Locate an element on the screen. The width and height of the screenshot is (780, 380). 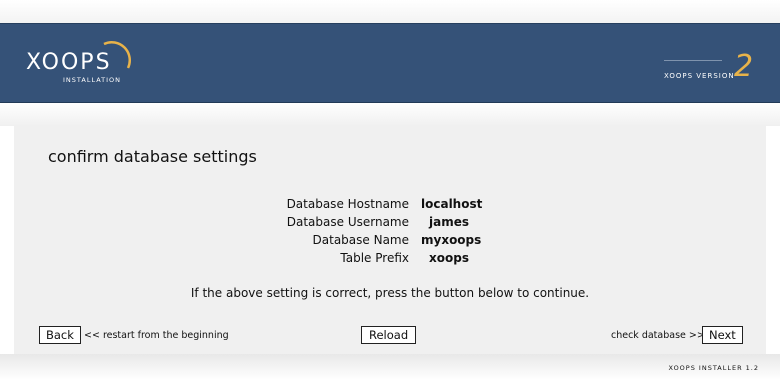
setting-row-hostname: Database Hostname localhost is located at coordinates (390, 204).